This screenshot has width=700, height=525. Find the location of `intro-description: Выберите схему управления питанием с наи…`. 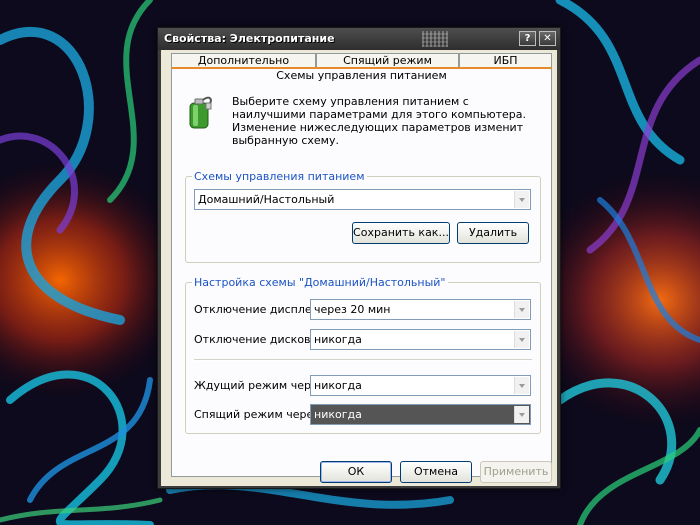

intro-description: Выберите схему управления питанием с наи… is located at coordinates (379, 121).